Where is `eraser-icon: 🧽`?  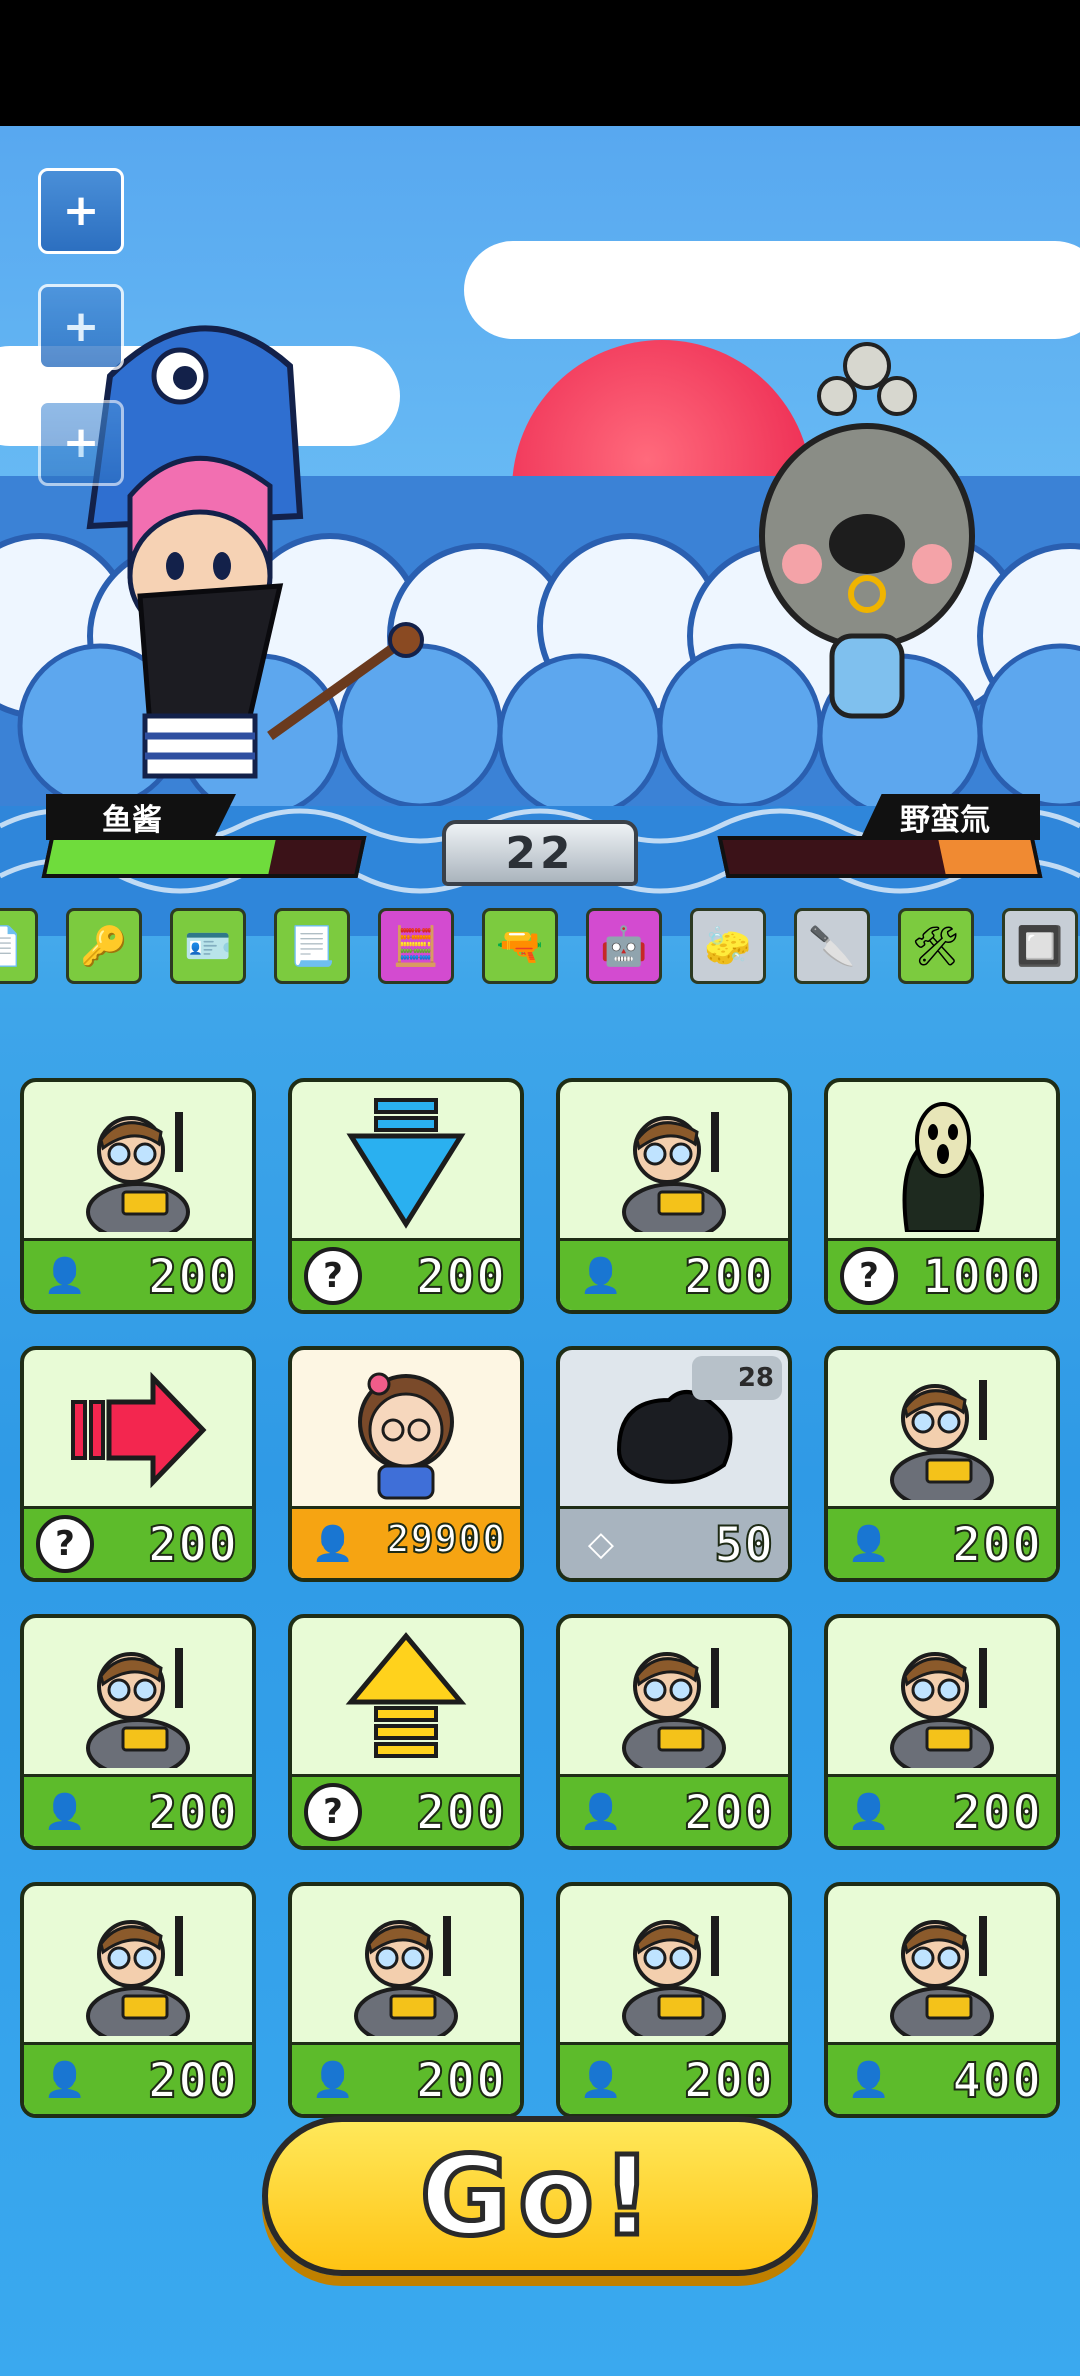
eraser-icon: 🧽 is located at coordinates (728, 945).